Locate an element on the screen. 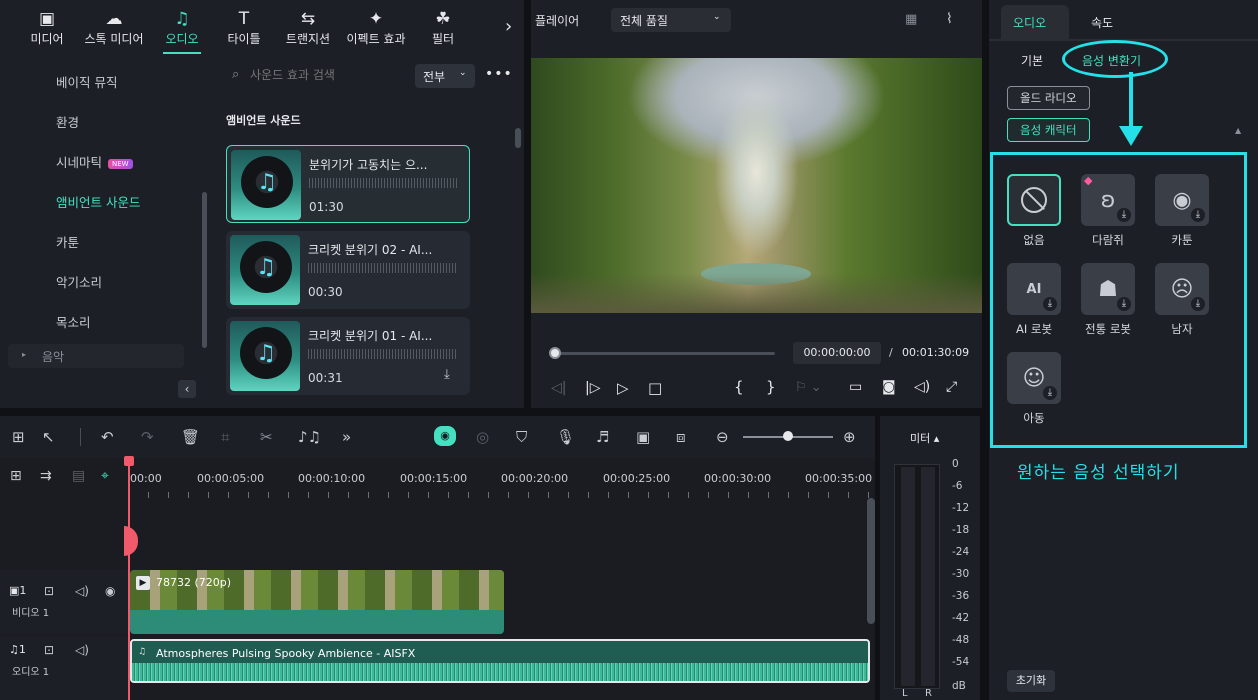  waveform-monitor-icon: ⌇ is located at coordinates (949, 19).